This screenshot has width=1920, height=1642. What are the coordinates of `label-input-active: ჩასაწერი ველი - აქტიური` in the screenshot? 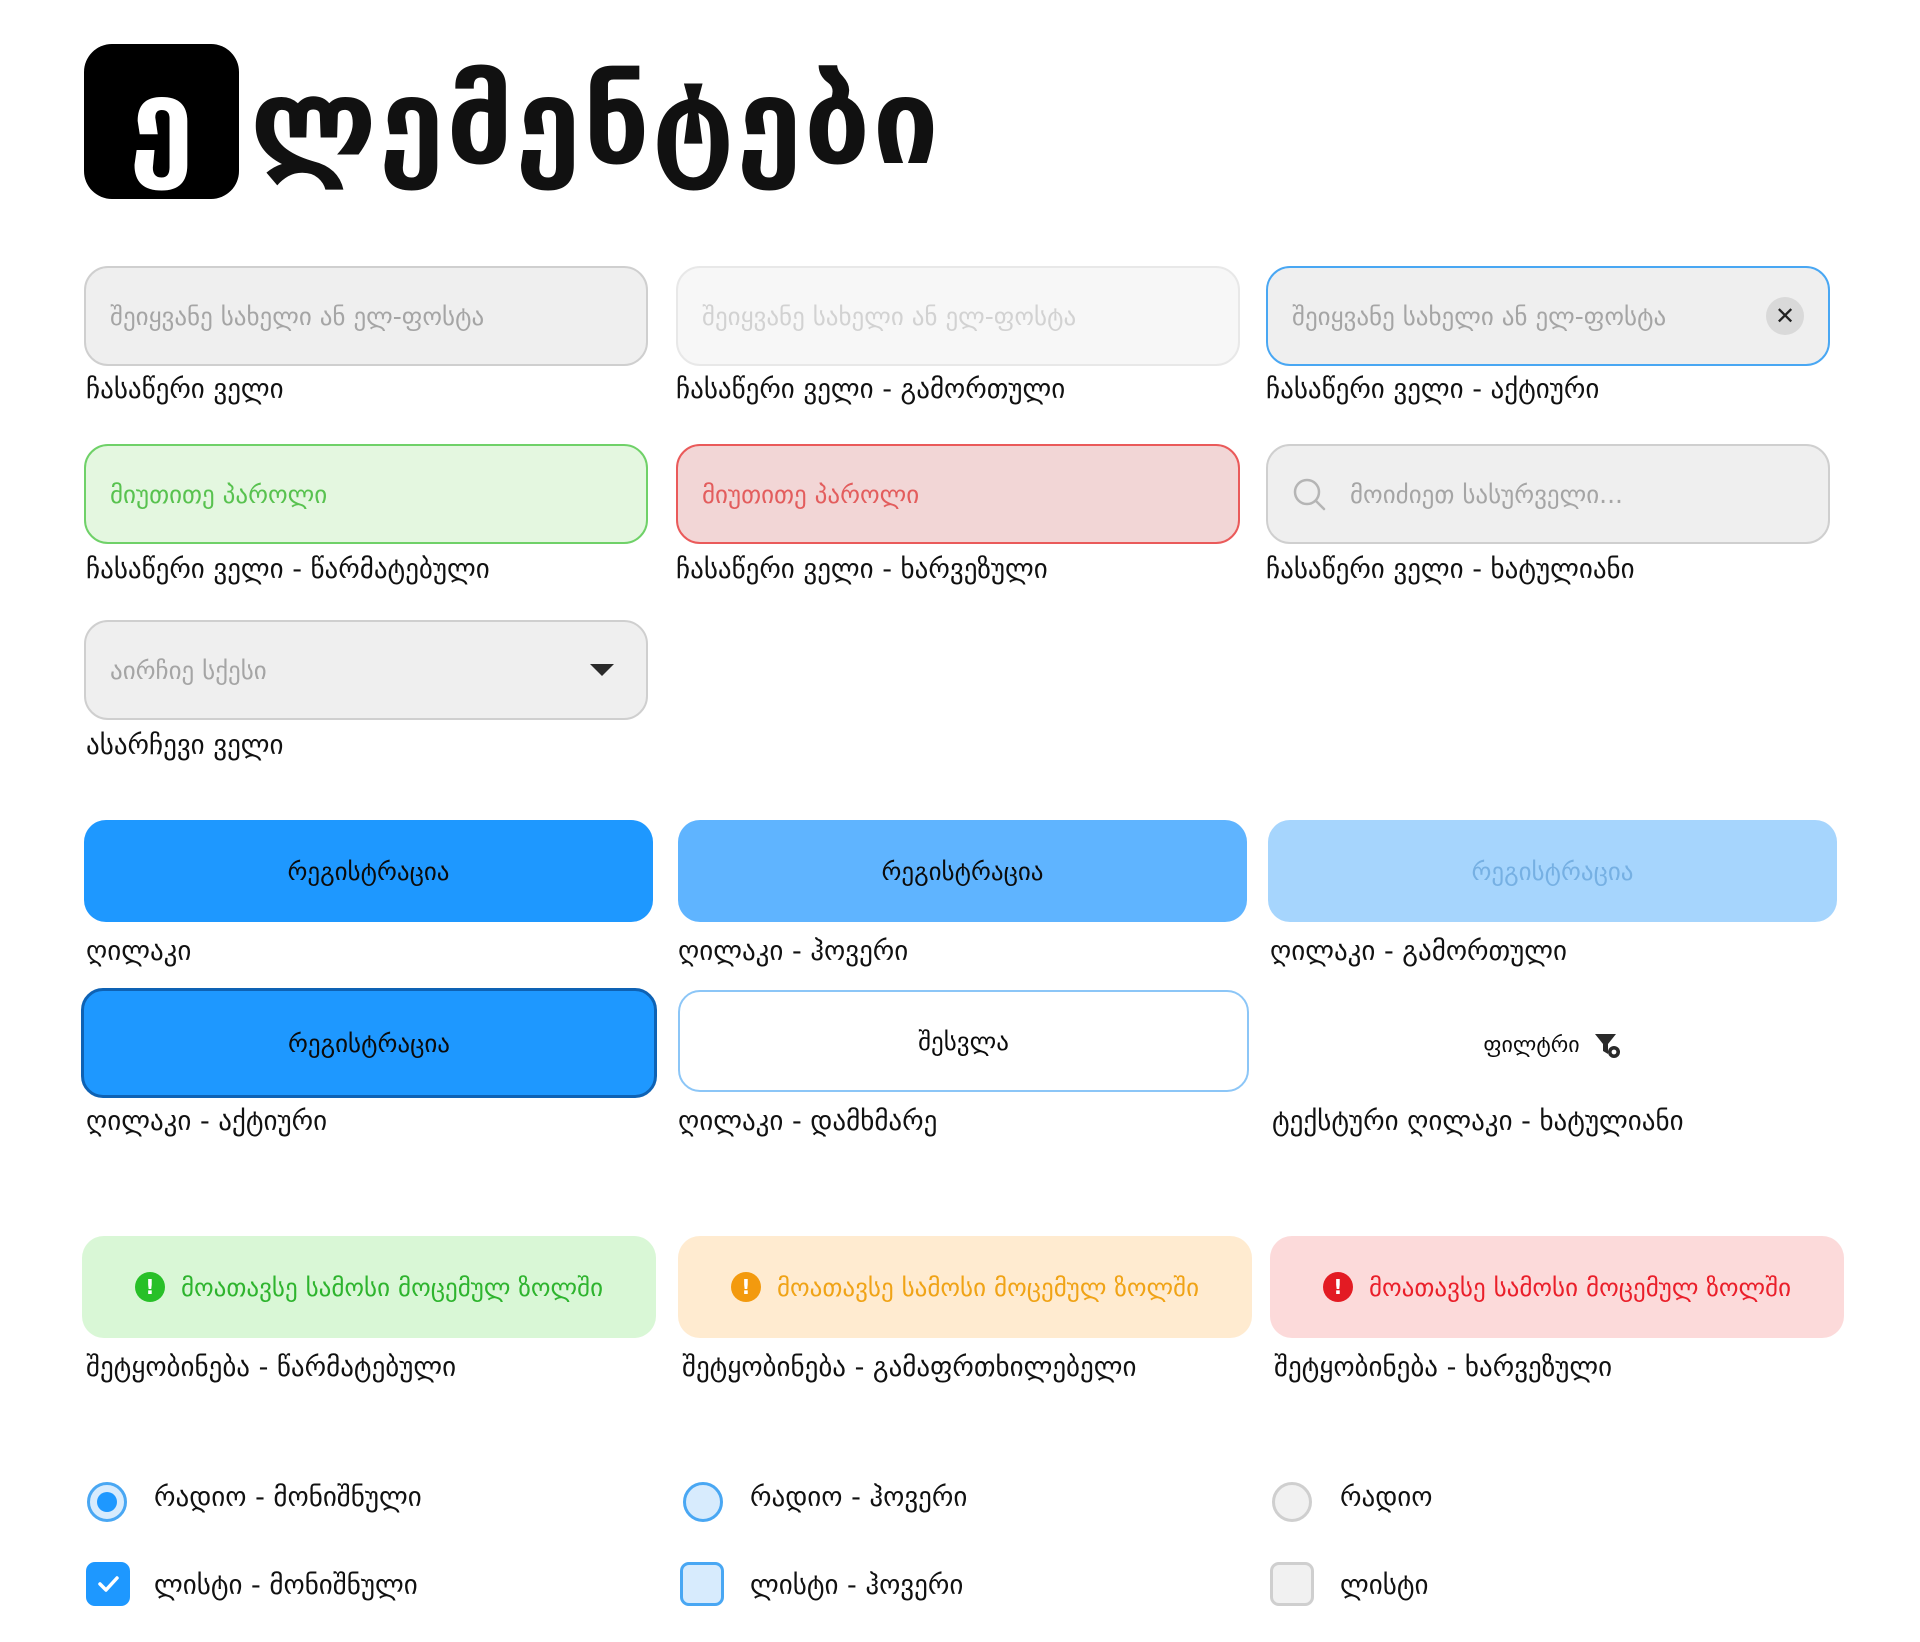 It's located at (1433, 389).